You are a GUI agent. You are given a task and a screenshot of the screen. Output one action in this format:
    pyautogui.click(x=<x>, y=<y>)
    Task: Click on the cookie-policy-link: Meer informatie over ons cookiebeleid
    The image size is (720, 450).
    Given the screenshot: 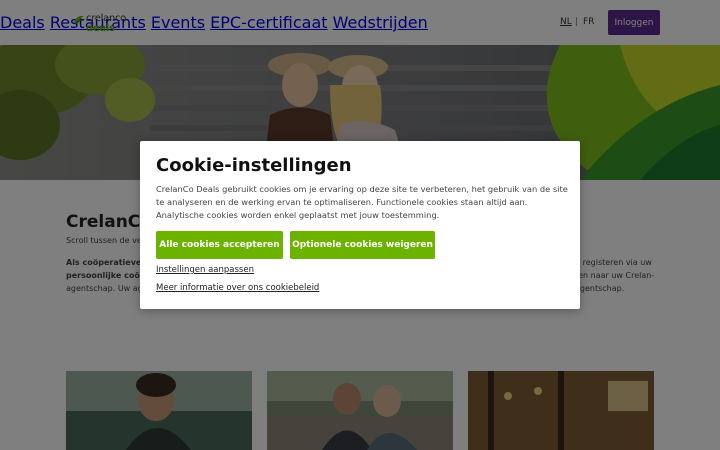 What is the action you would take?
    pyautogui.click(x=237, y=288)
    